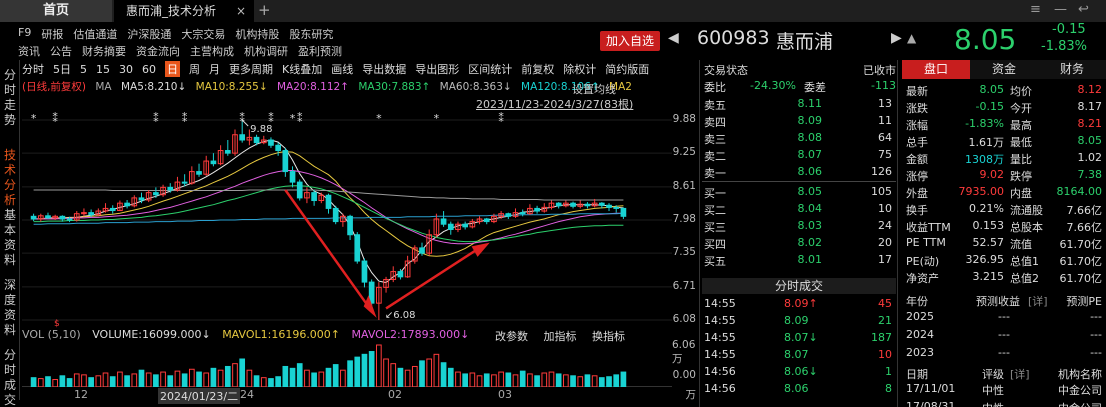  Describe the element at coordinates (796, 354) in the screenshot. I see `trade-price-value: 8.07` at that location.